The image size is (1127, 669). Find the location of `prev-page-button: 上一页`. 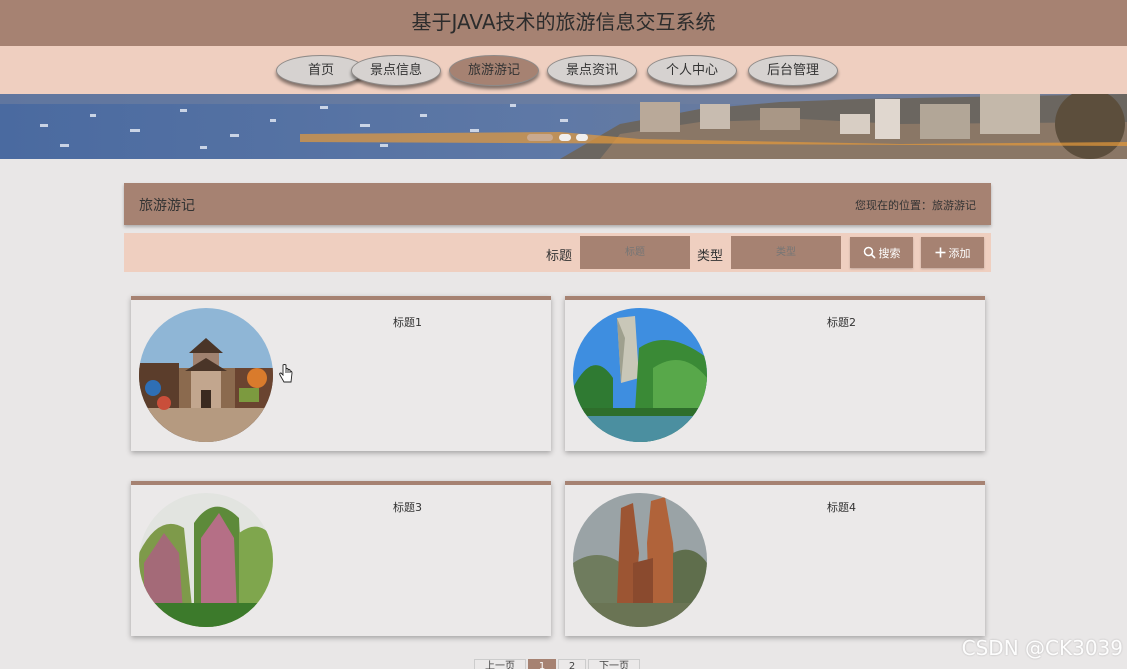

prev-page-button: 上一页 is located at coordinates (500, 664).